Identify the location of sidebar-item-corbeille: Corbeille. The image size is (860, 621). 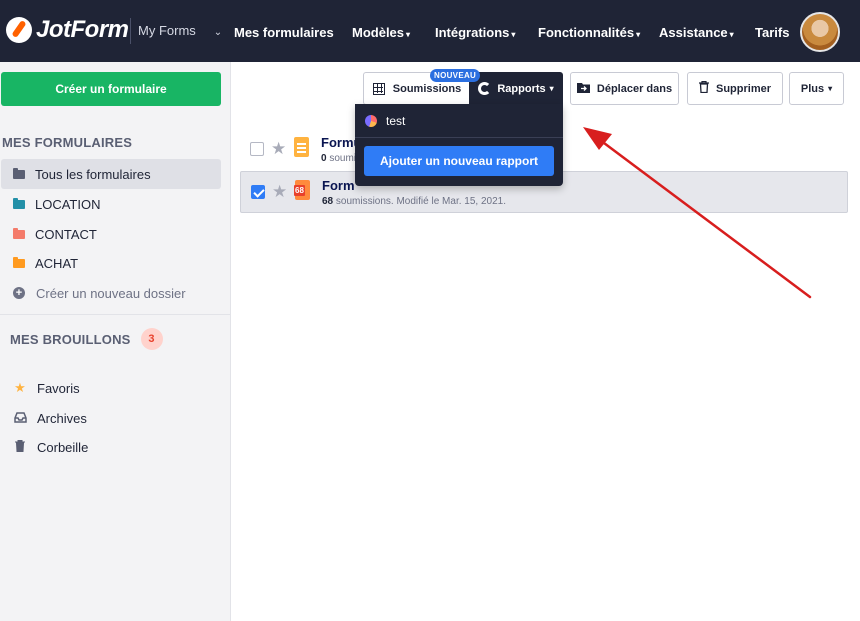
(111, 447).